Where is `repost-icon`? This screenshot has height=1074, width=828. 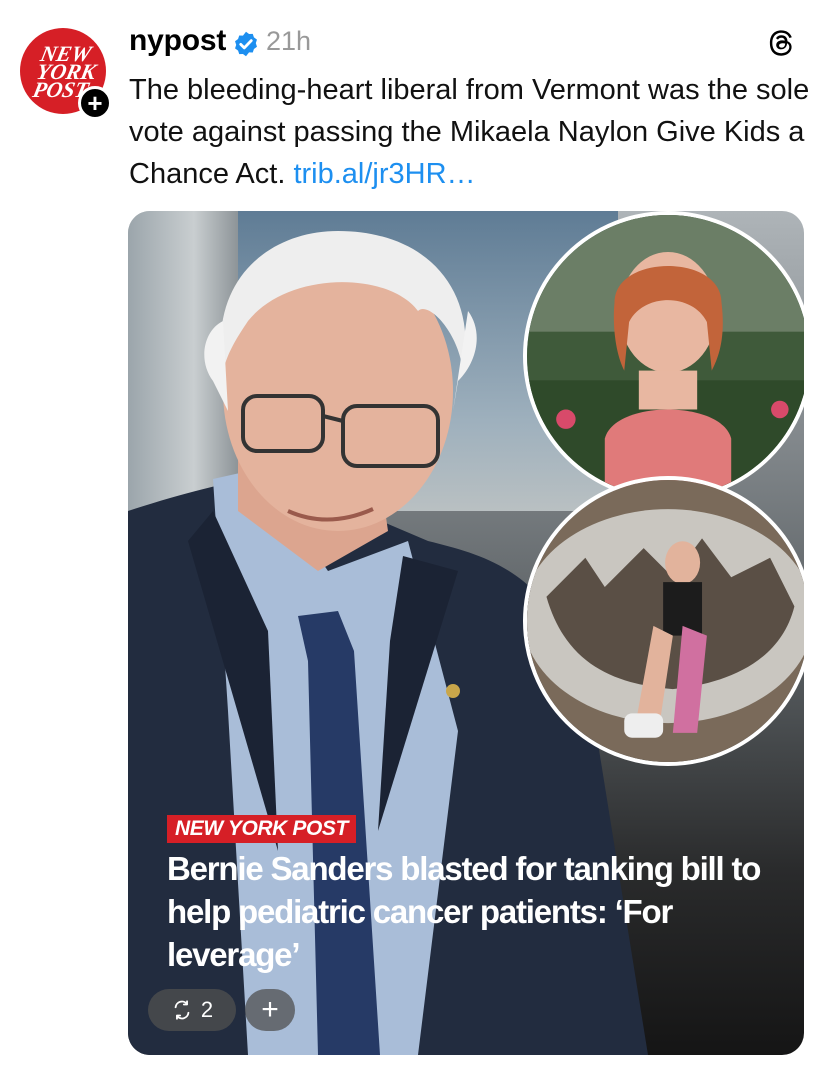 repost-icon is located at coordinates (182, 1010).